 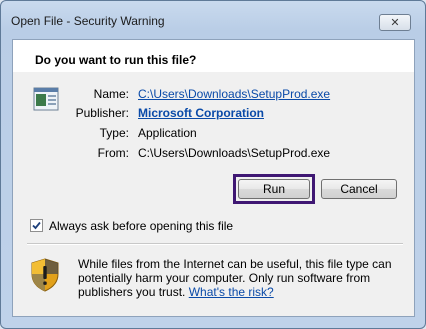 What do you see at coordinates (234, 153) in the screenshot?
I see `from-value: C:\Users\Downloads\SetupProd.exe` at bounding box center [234, 153].